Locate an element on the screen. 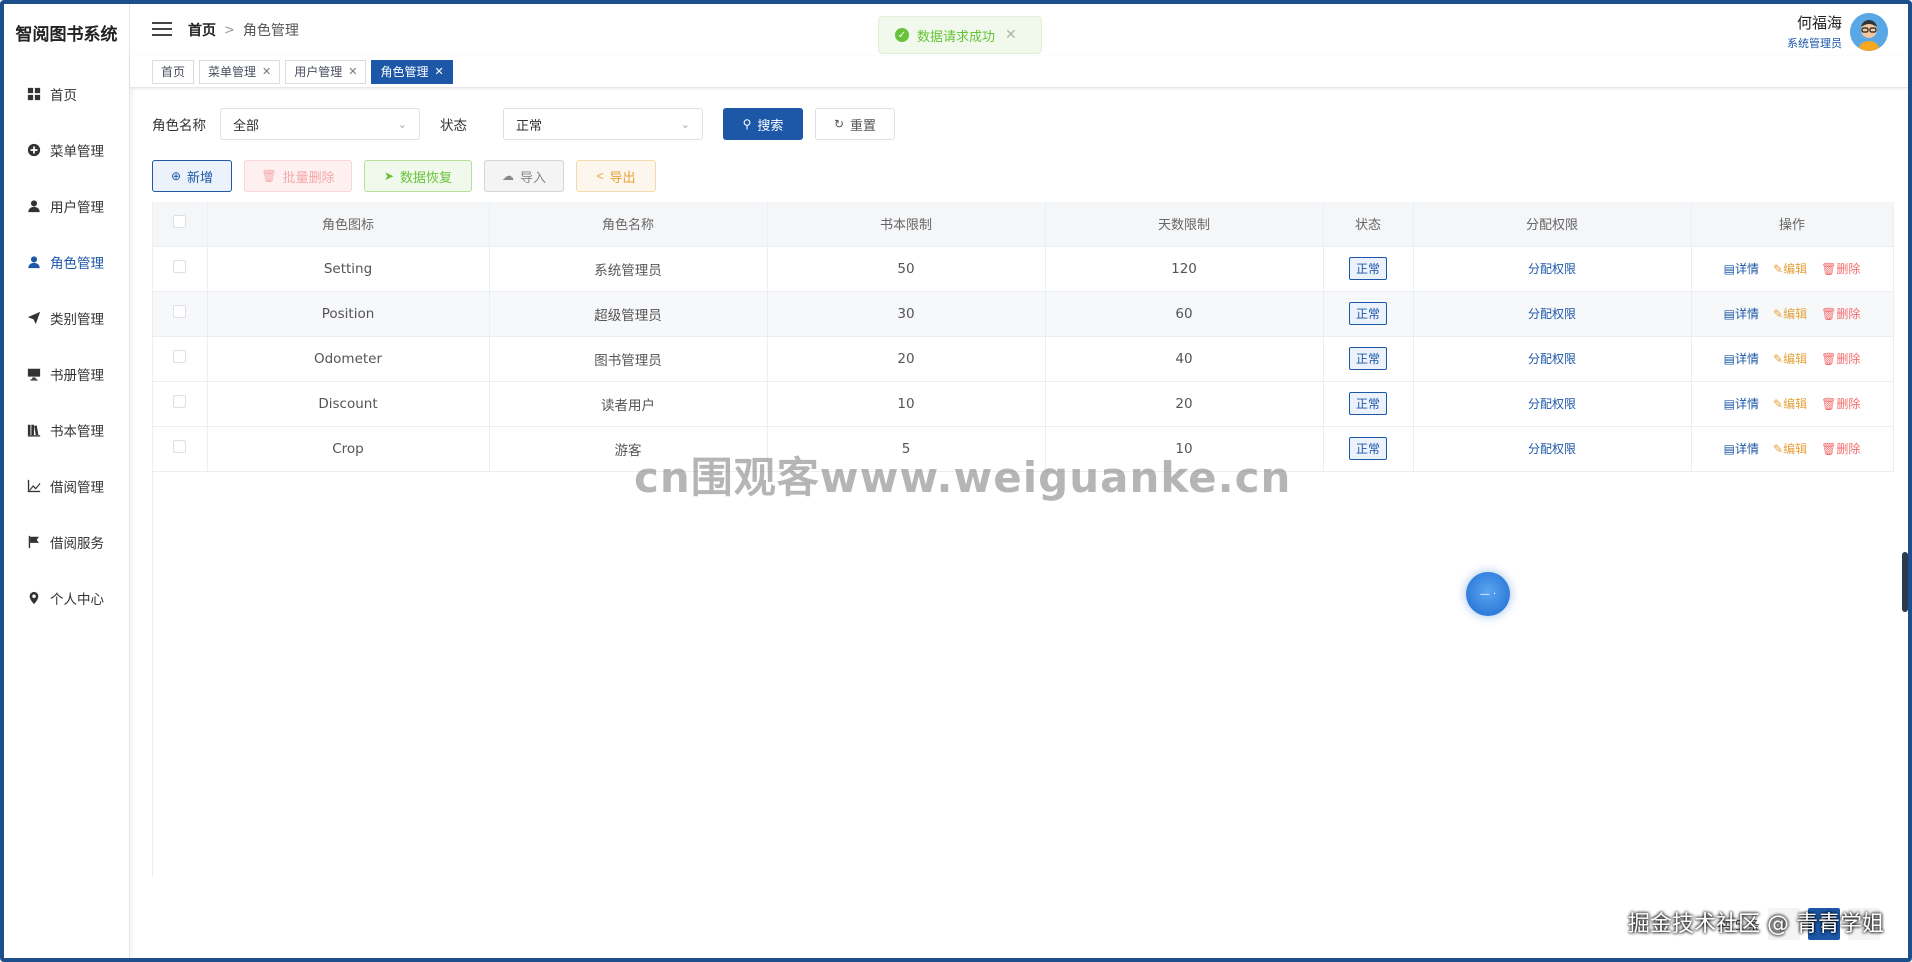 Image resolution: width=1912 pixels, height=962 pixels. restore-button: ➤ 数据恢复 is located at coordinates (418, 176).